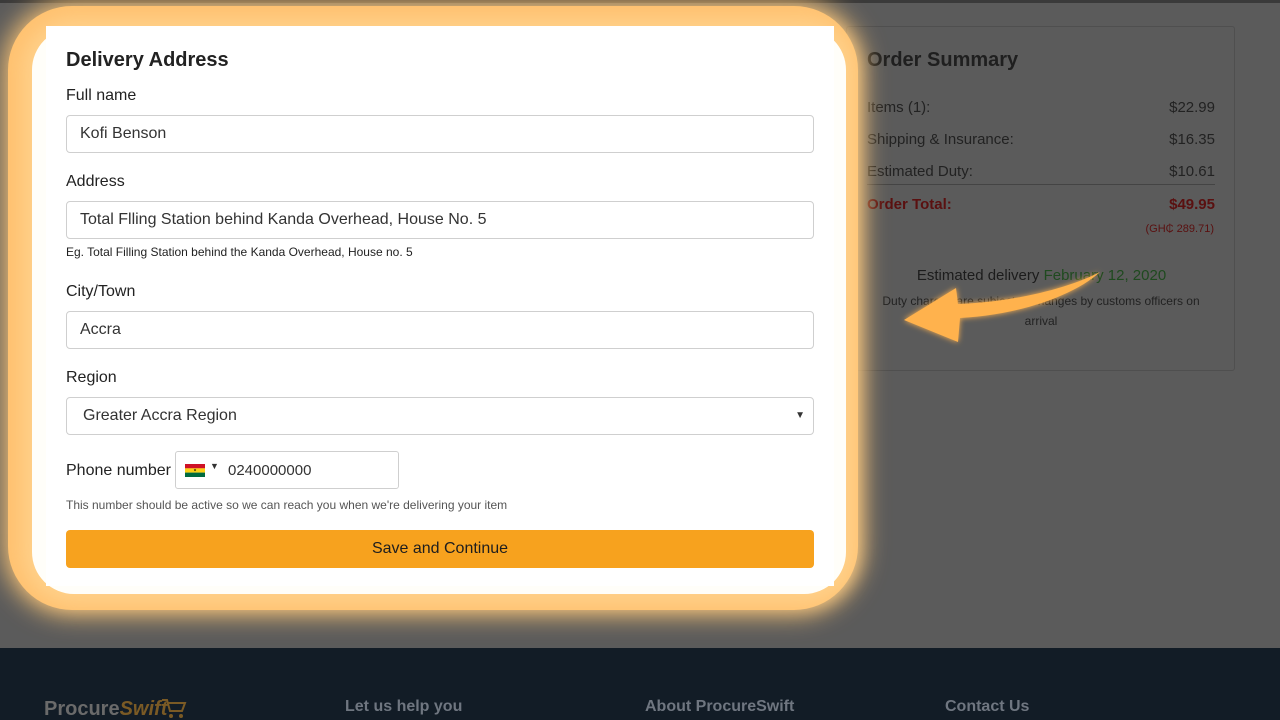  What do you see at coordinates (440, 416) in the screenshot?
I see `region-select: Greater Accra Region ▼` at bounding box center [440, 416].